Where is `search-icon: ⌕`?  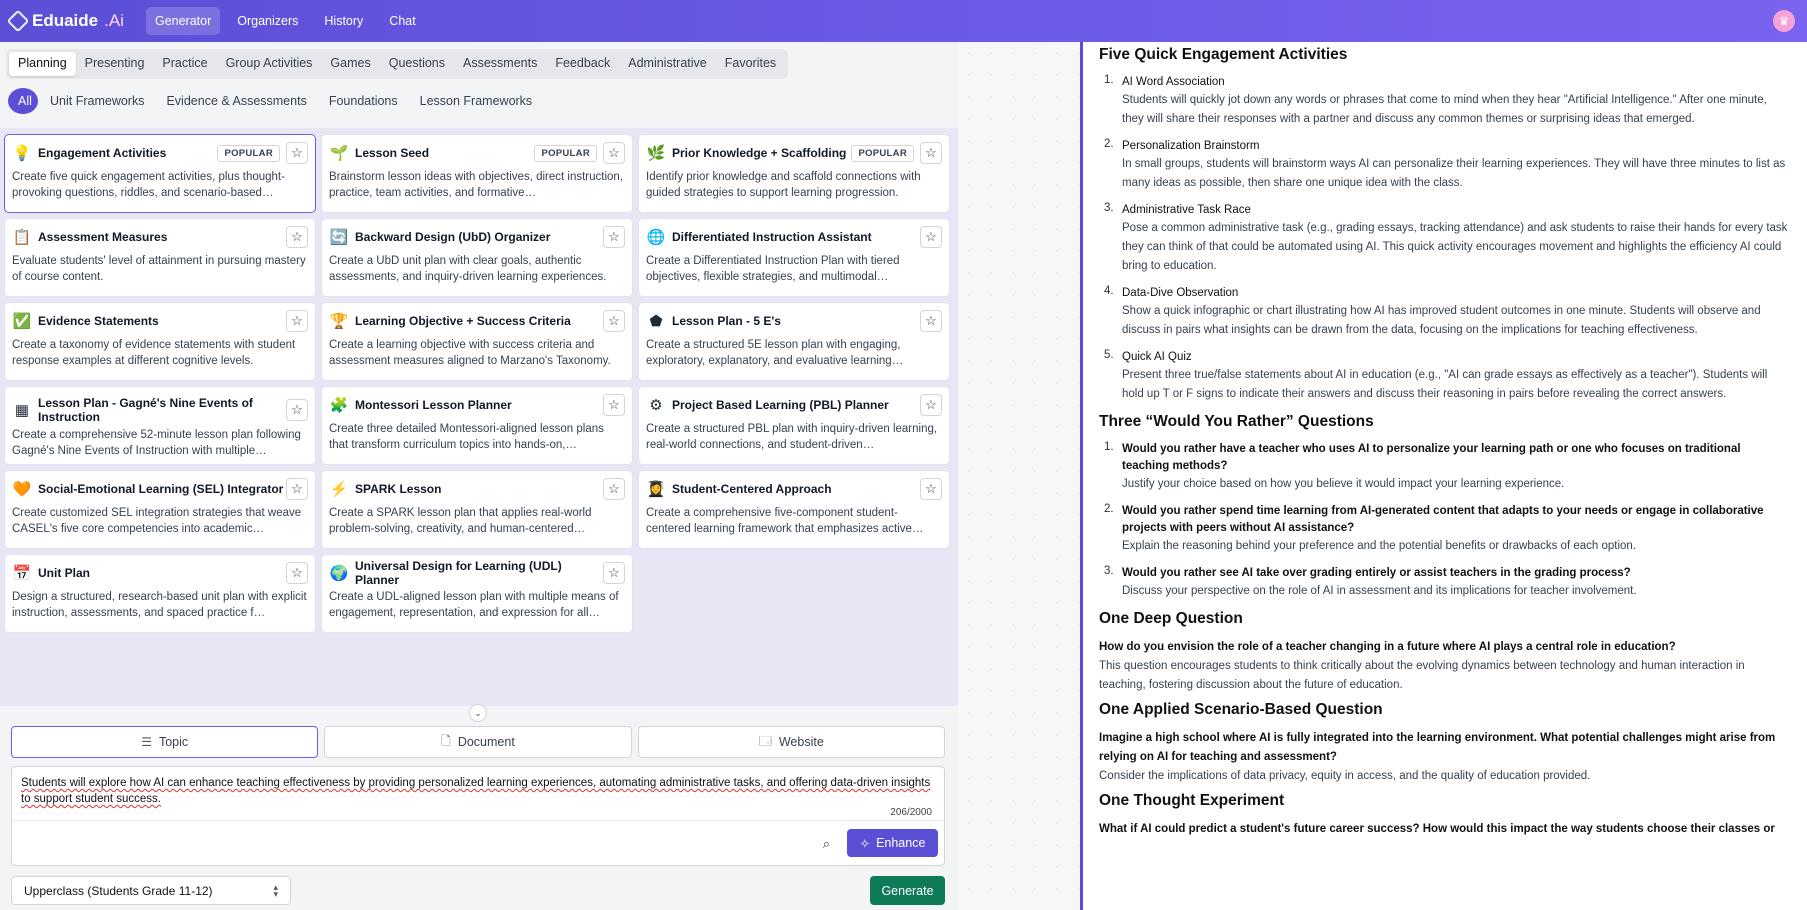
search-icon: ⌕ is located at coordinates (826, 844).